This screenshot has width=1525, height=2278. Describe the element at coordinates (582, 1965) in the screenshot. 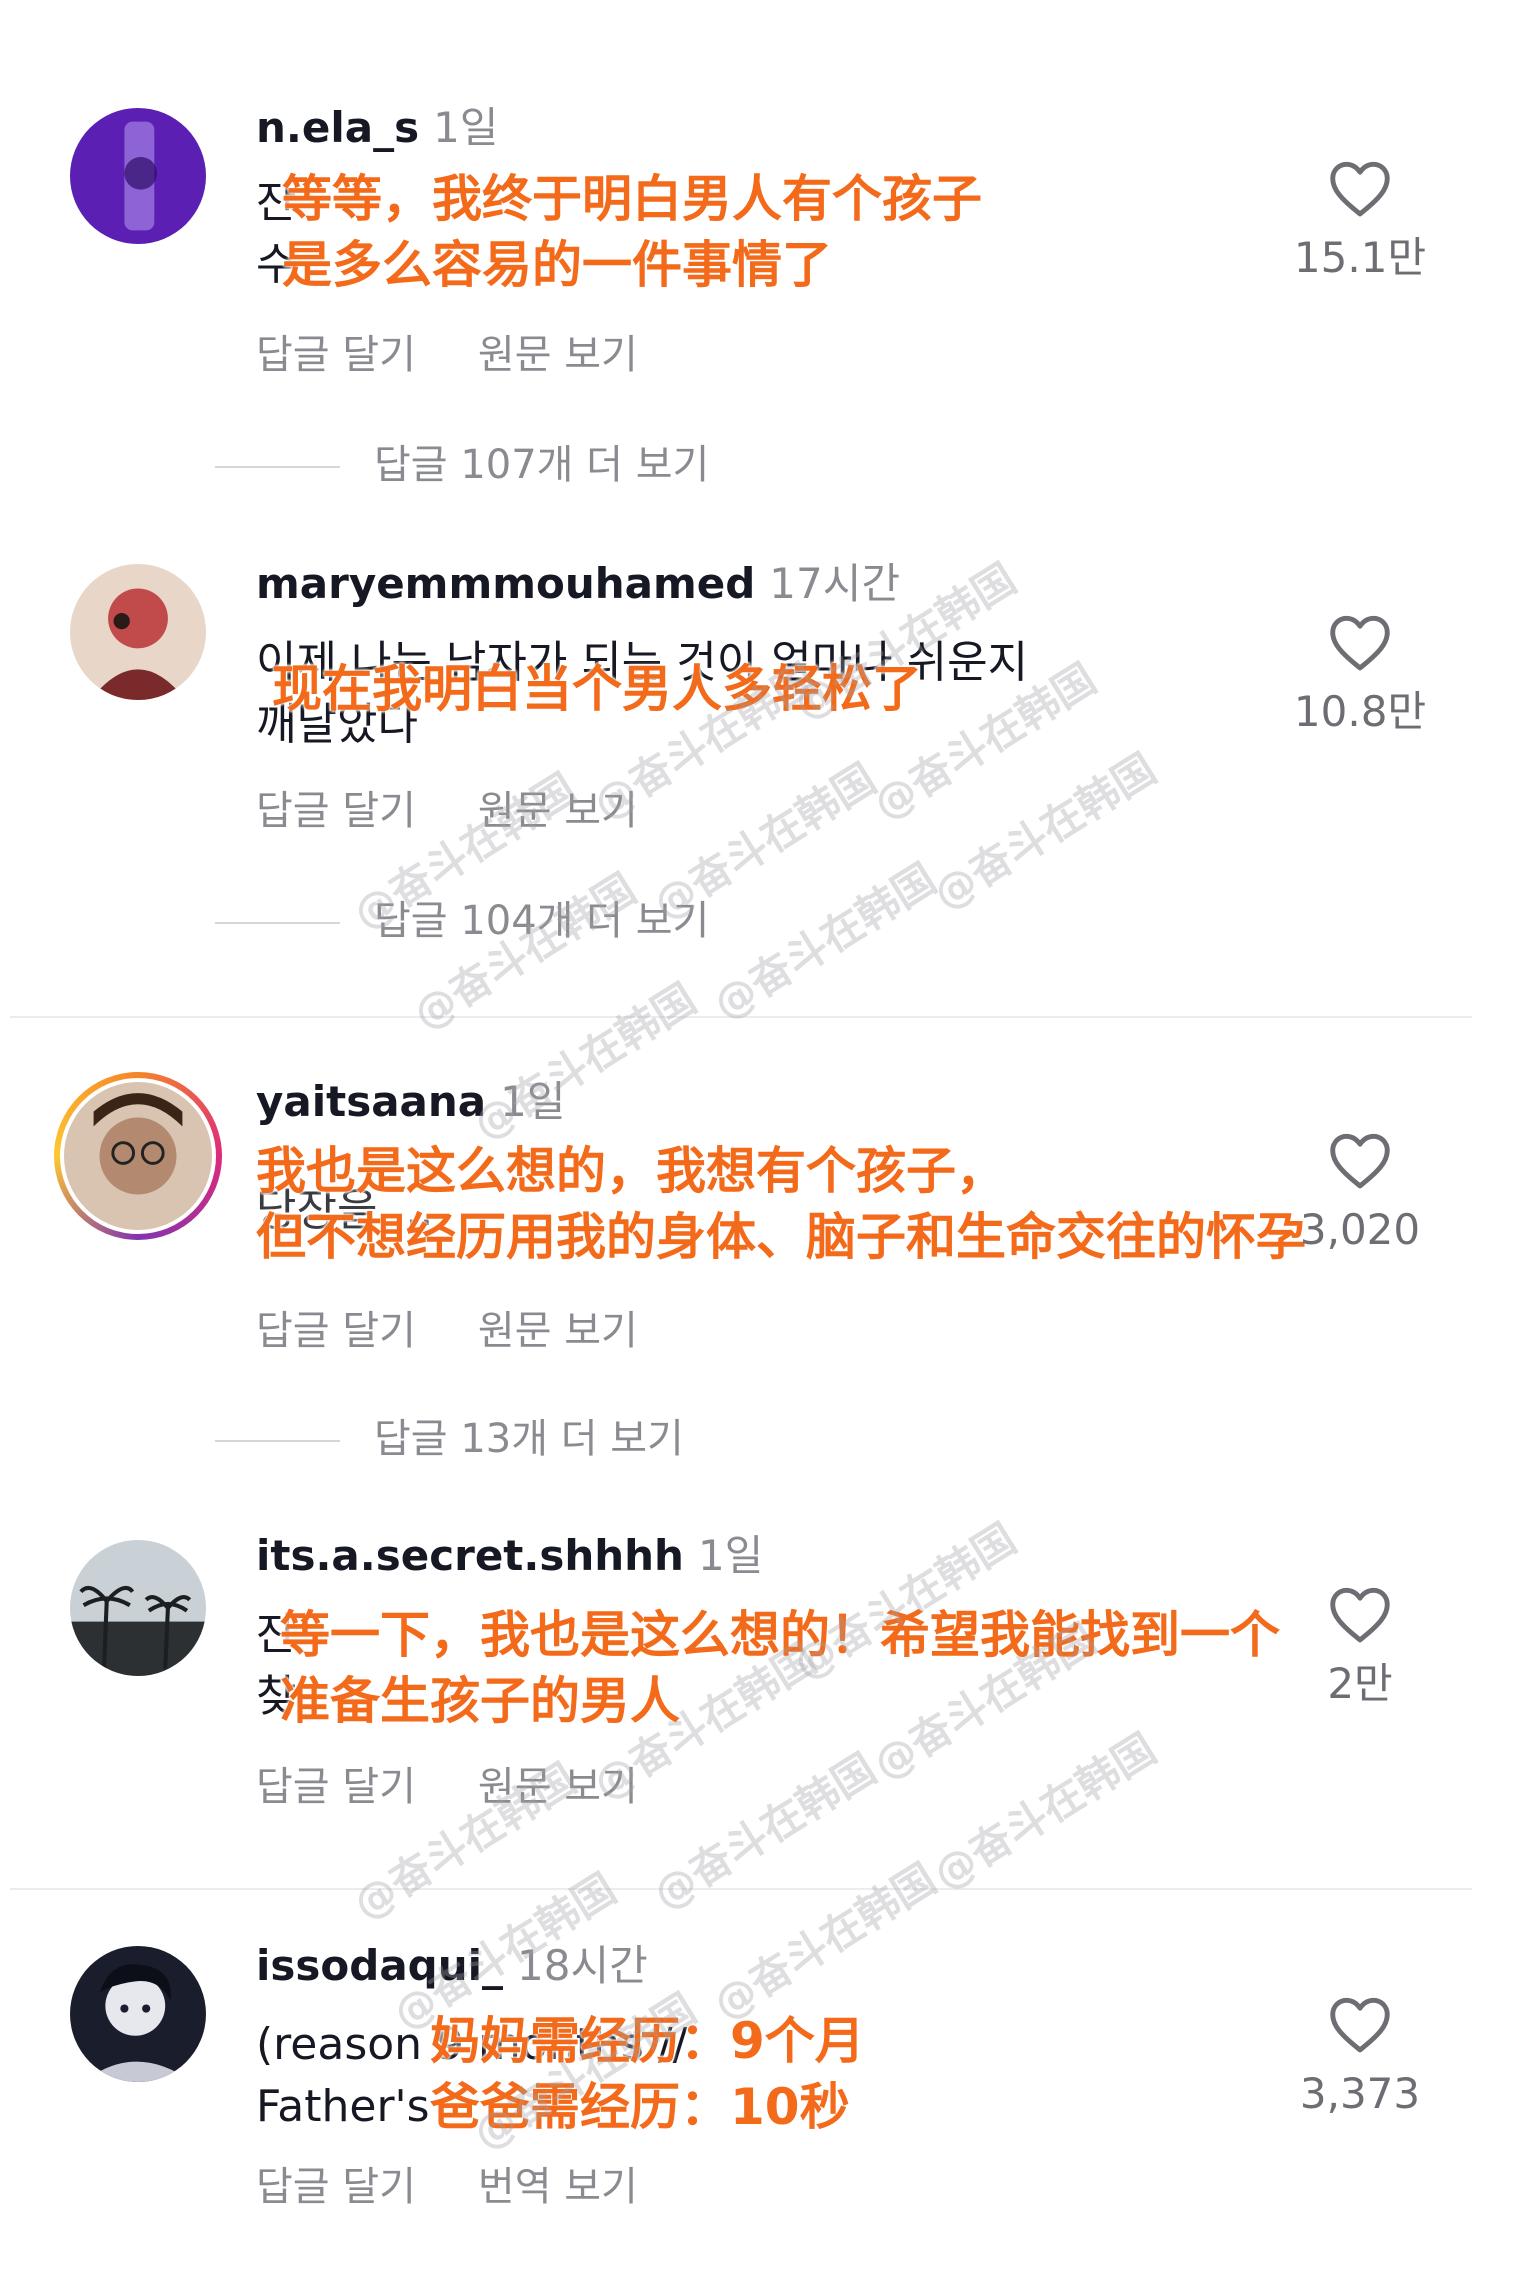

I see `timestamp: 18시간` at that location.